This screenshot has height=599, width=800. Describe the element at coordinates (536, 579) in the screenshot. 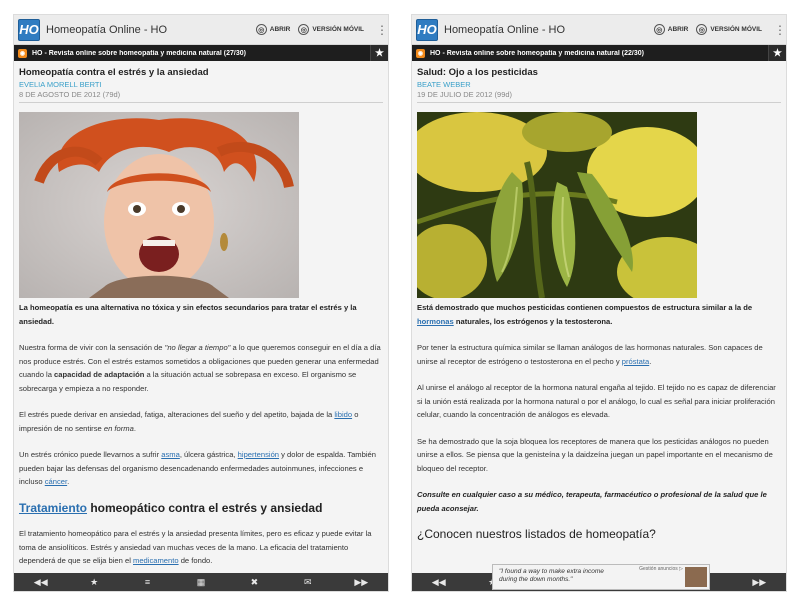

I see `ad-text-line-2: during the down months."` at that location.